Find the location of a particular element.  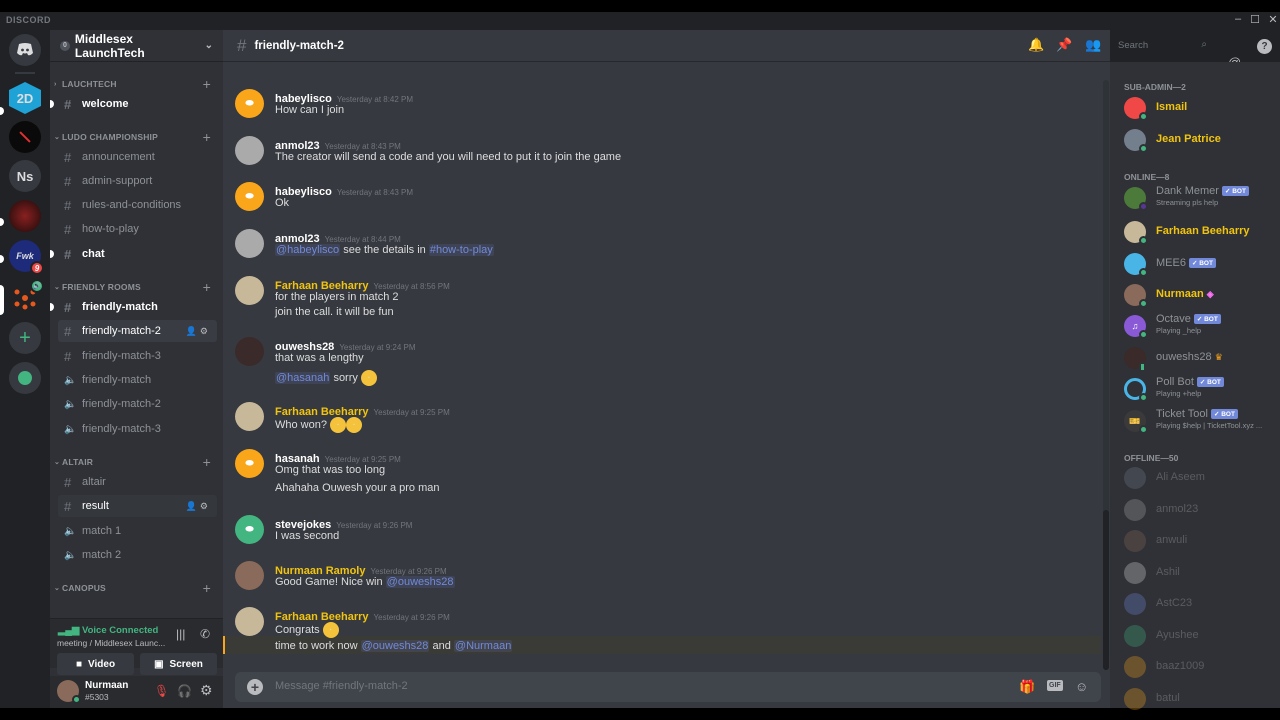

member-item: Farhaan Beeharry is located at coordinates (1200, 235).